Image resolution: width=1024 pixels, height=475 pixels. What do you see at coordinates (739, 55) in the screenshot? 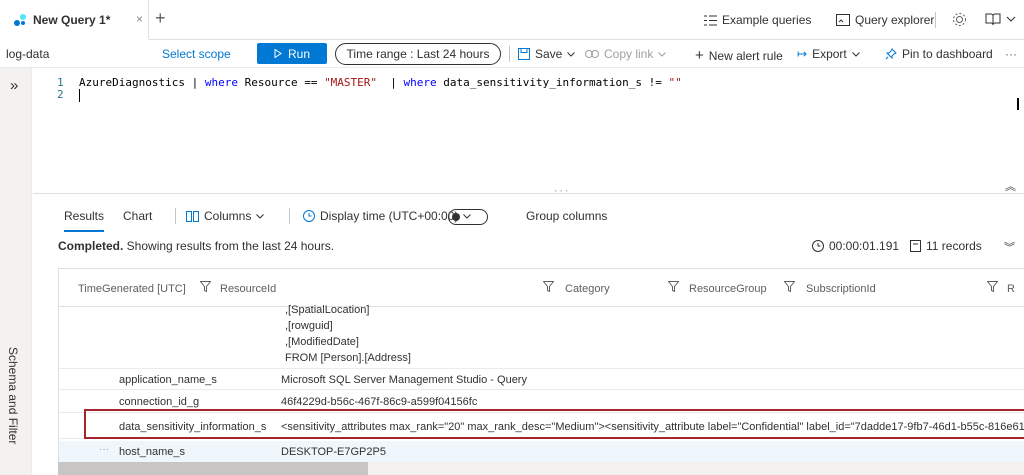
I see `new-alert-rule-button: + New alert rule` at bounding box center [739, 55].